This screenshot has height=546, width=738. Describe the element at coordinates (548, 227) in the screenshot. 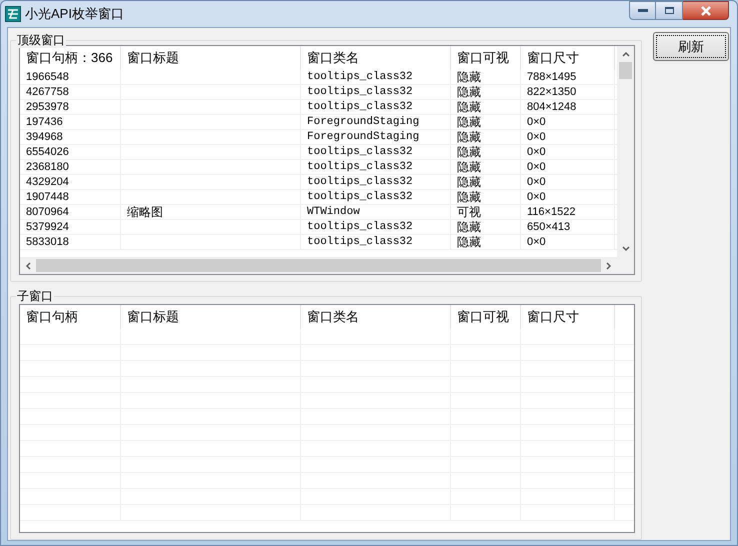

I see `table-cell: 650×413` at that location.